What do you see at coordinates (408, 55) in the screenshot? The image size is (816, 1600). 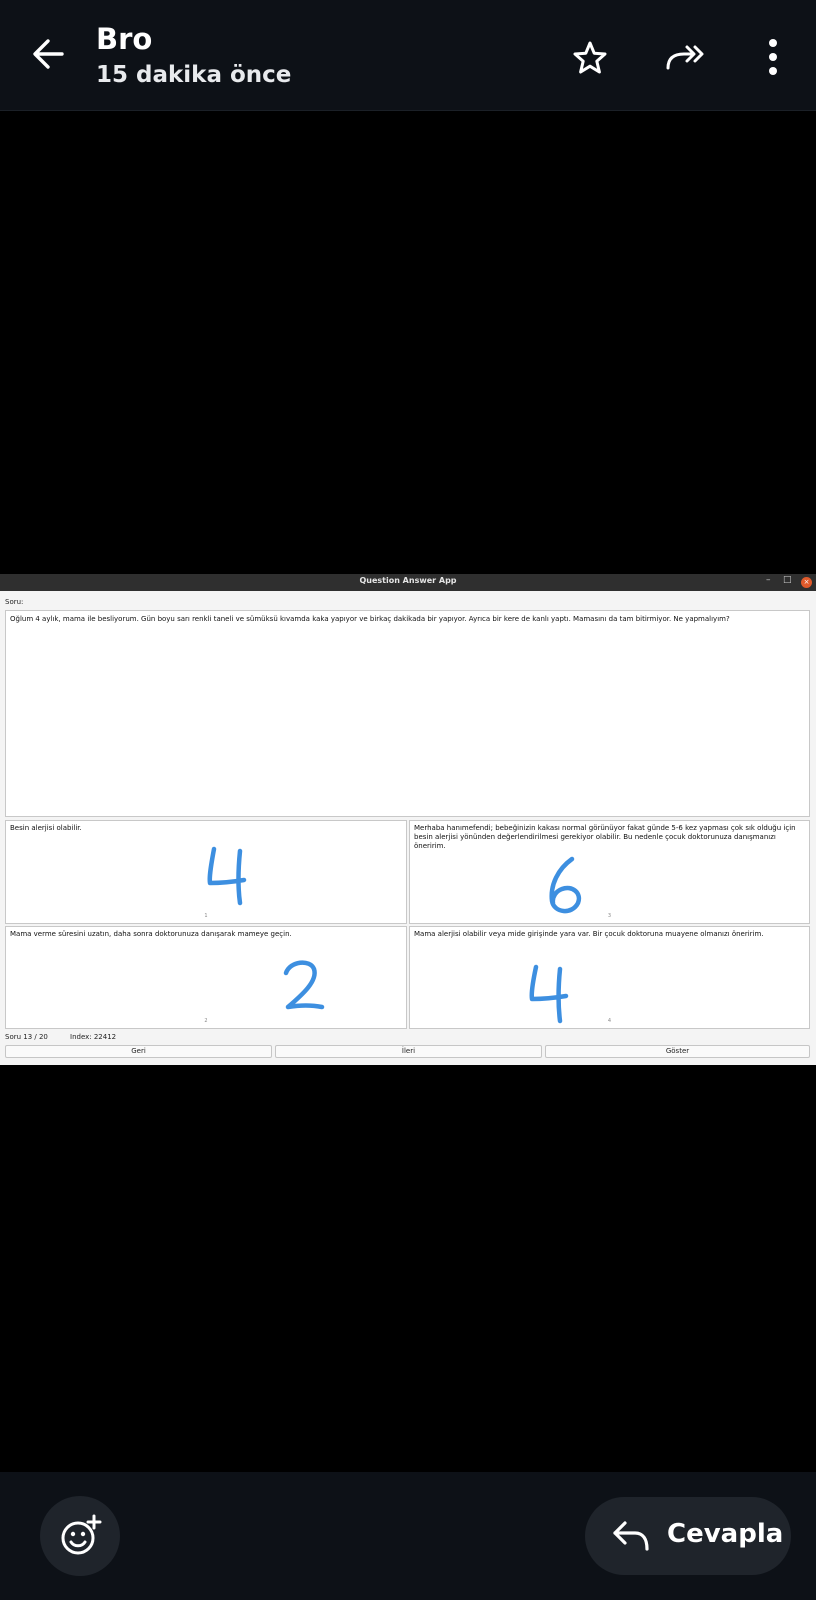 I see `top-app-bar: Bro 15 dakika önce` at bounding box center [408, 55].